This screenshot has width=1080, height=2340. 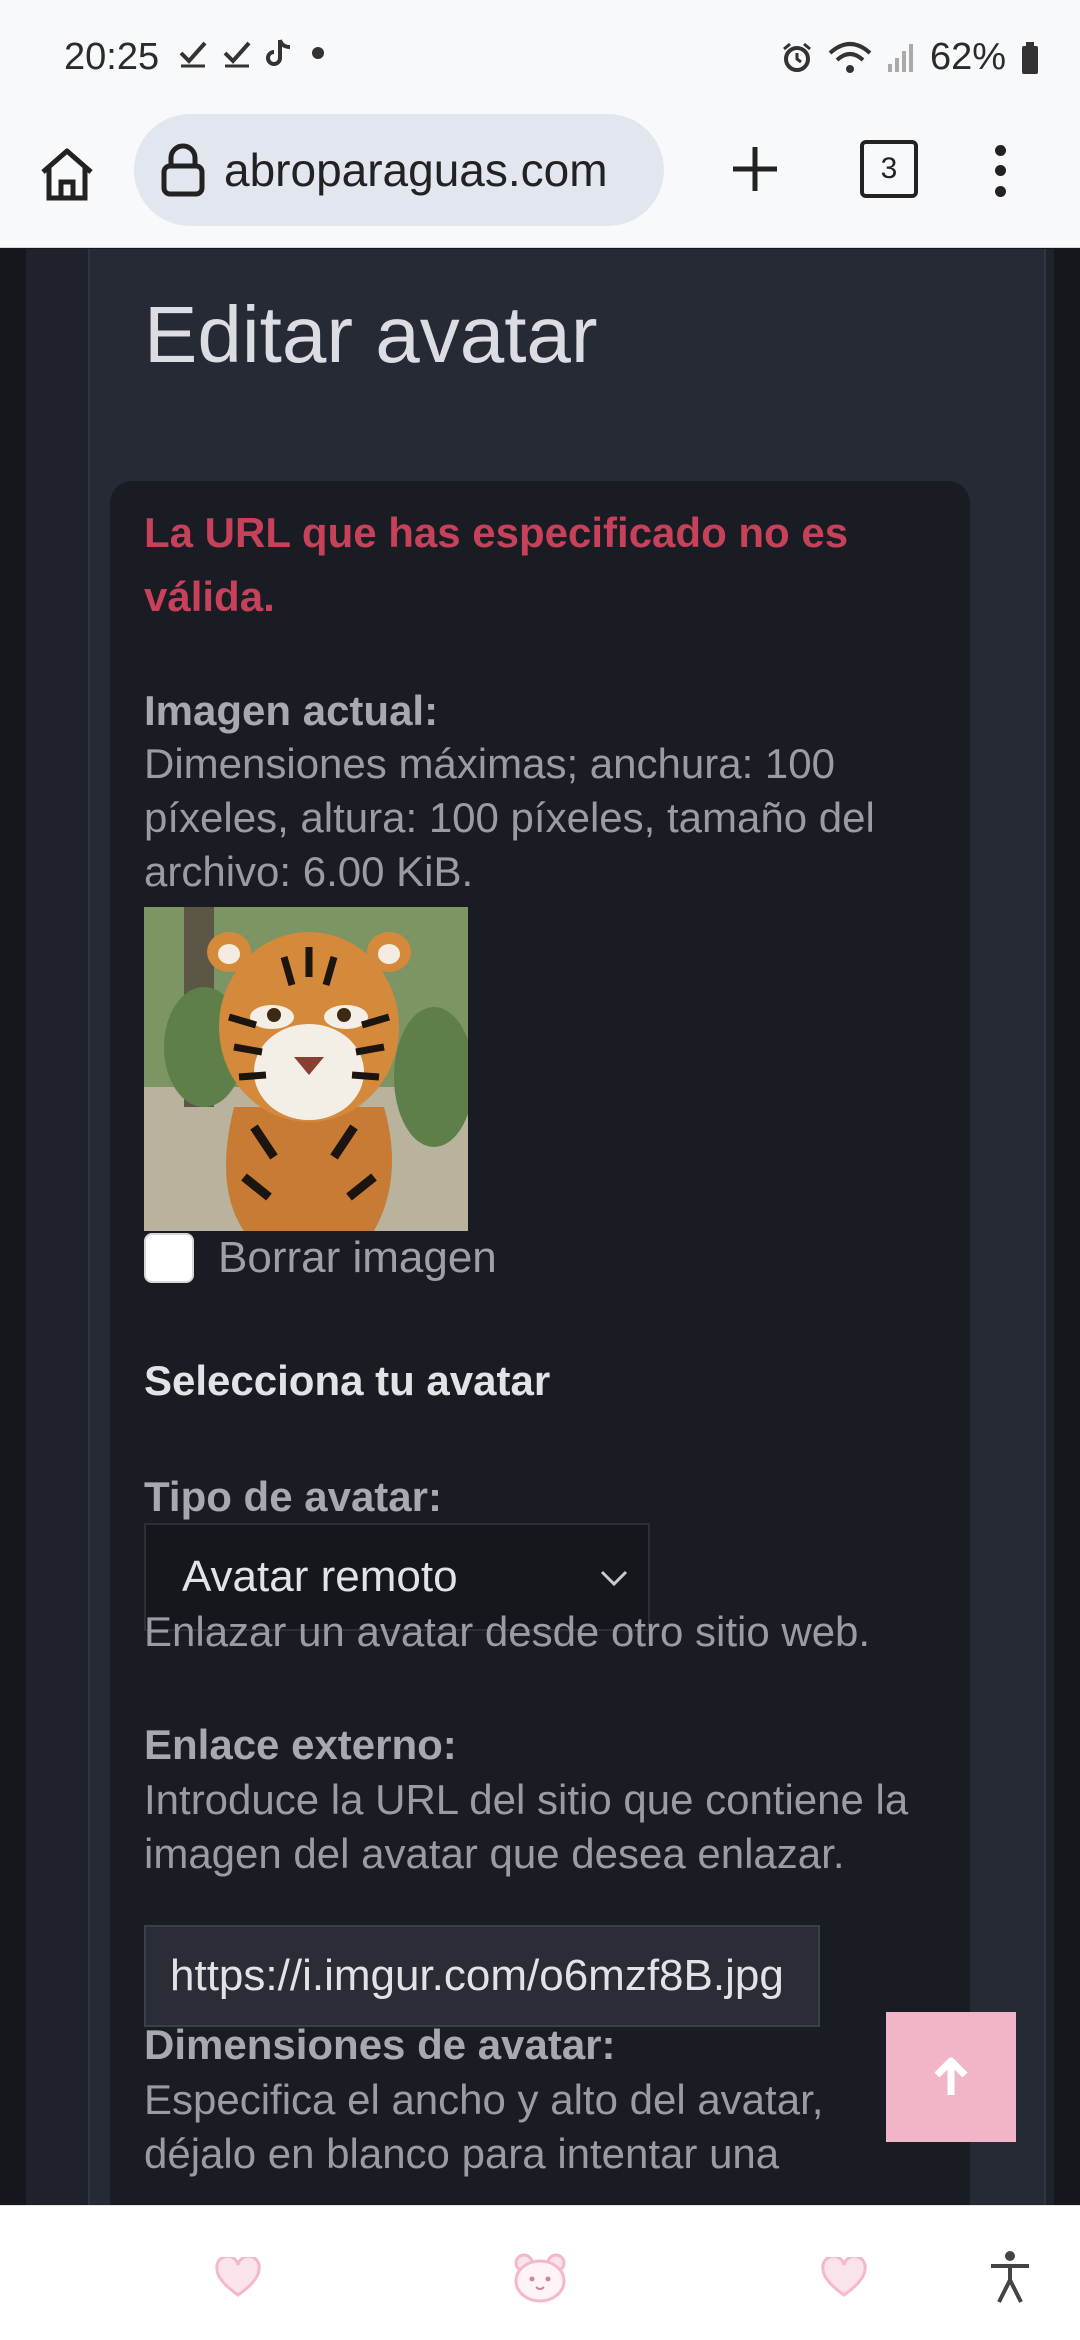 I want to click on more-menu-button, so click(x=1000, y=171).